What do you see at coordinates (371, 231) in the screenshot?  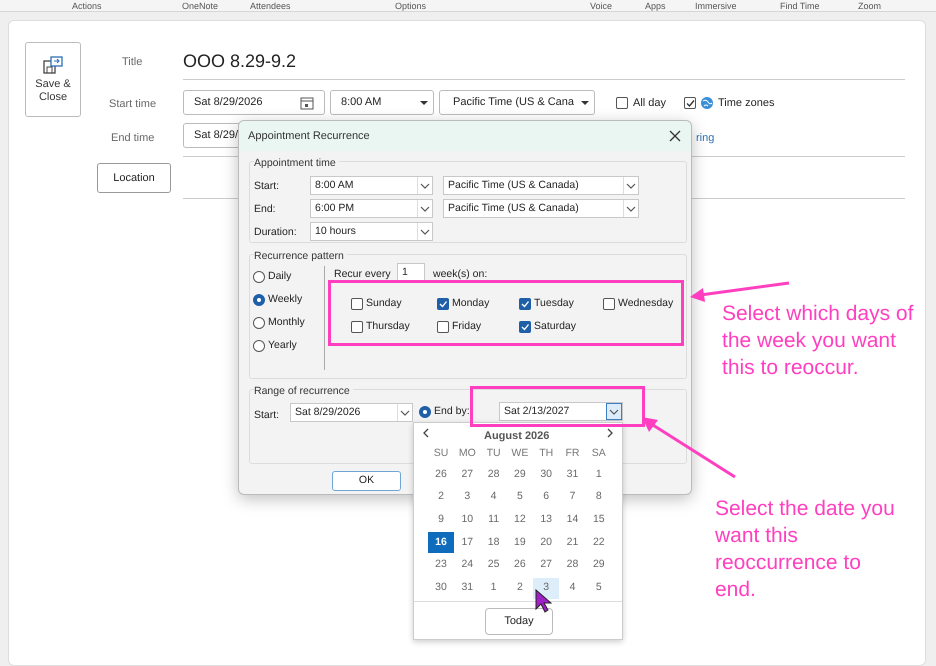 I see `time-dropdown: 10 hours` at bounding box center [371, 231].